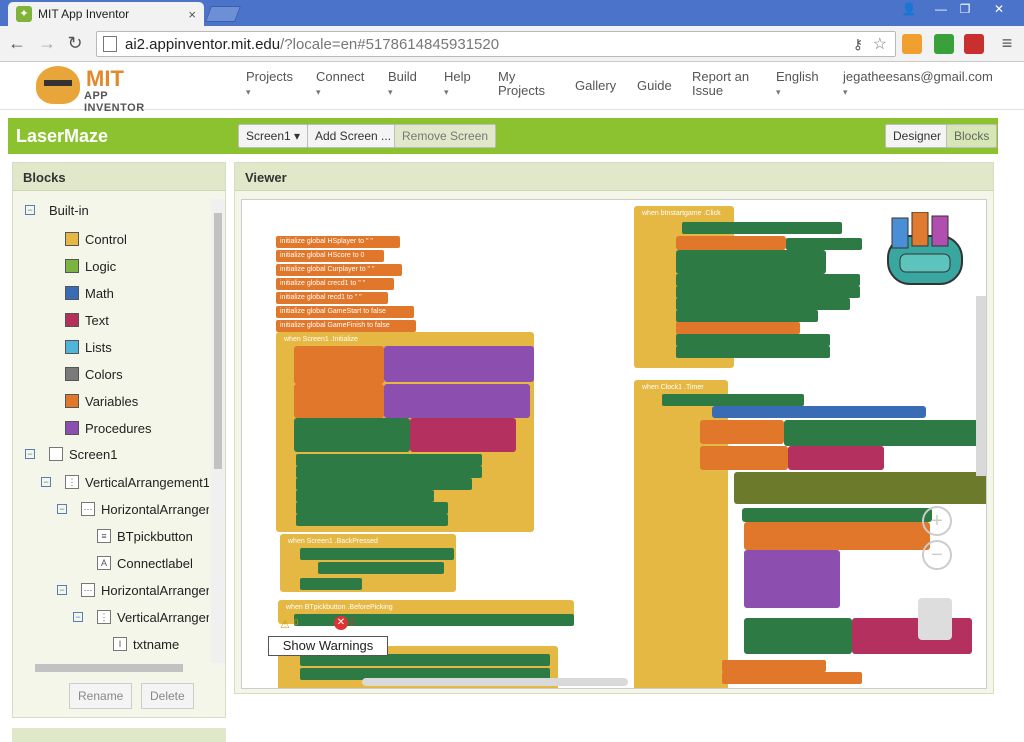  What do you see at coordinates (981, 386) in the screenshot?
I see `workspace-vertical-scrollbar` at bounding box center [981, 386].